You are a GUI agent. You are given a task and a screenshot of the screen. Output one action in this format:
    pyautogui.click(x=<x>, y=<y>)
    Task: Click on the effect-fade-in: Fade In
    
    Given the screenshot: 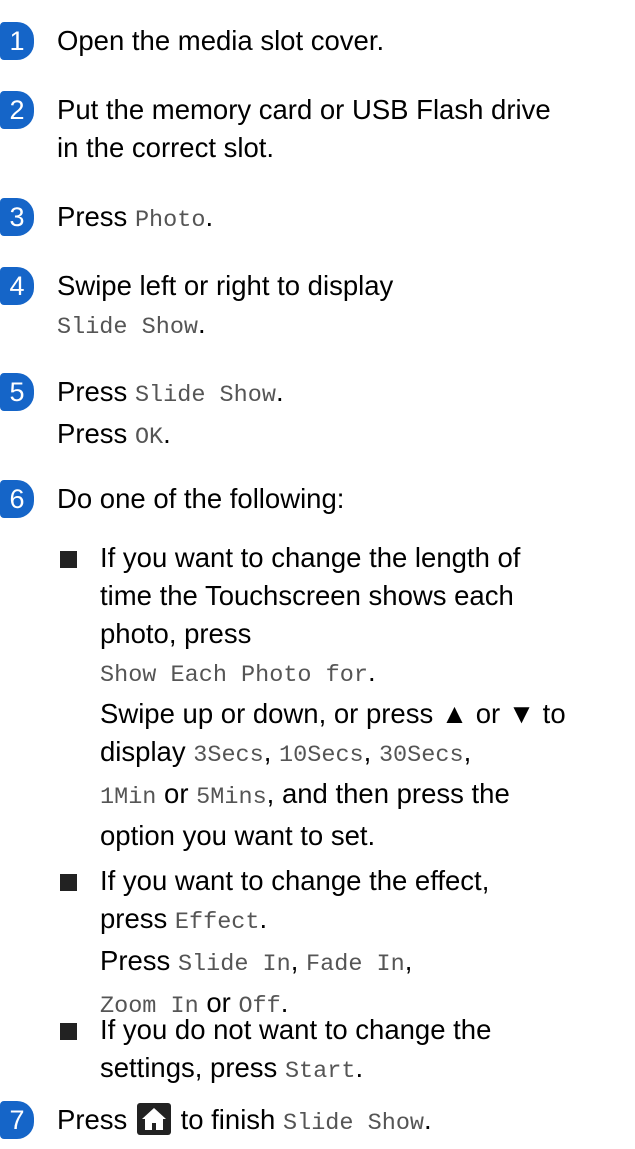 What is the action you would take?
    pyautogui.click(x=355, y=964)
    